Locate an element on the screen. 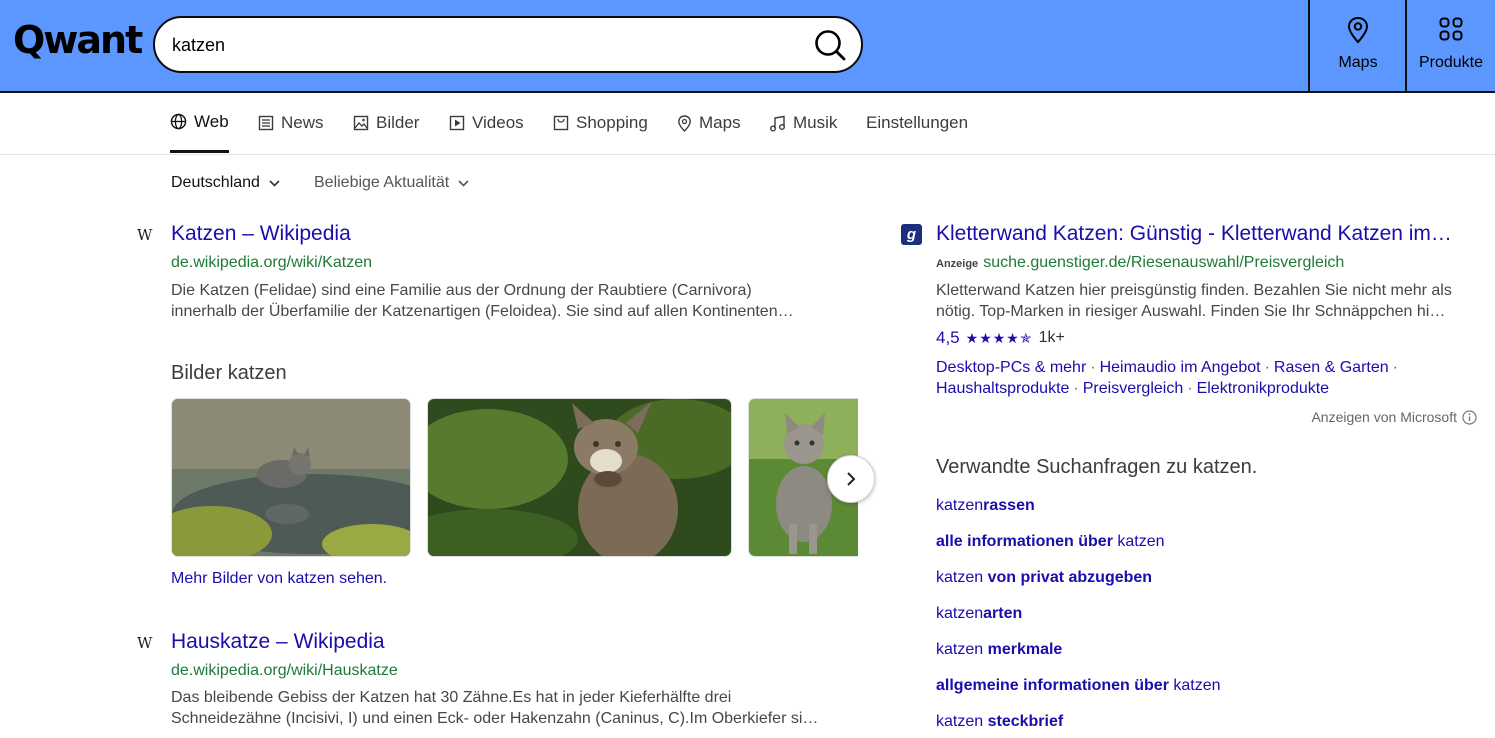  sitelink: Haushaltsprodukte is located at coordinates (1002, 388).